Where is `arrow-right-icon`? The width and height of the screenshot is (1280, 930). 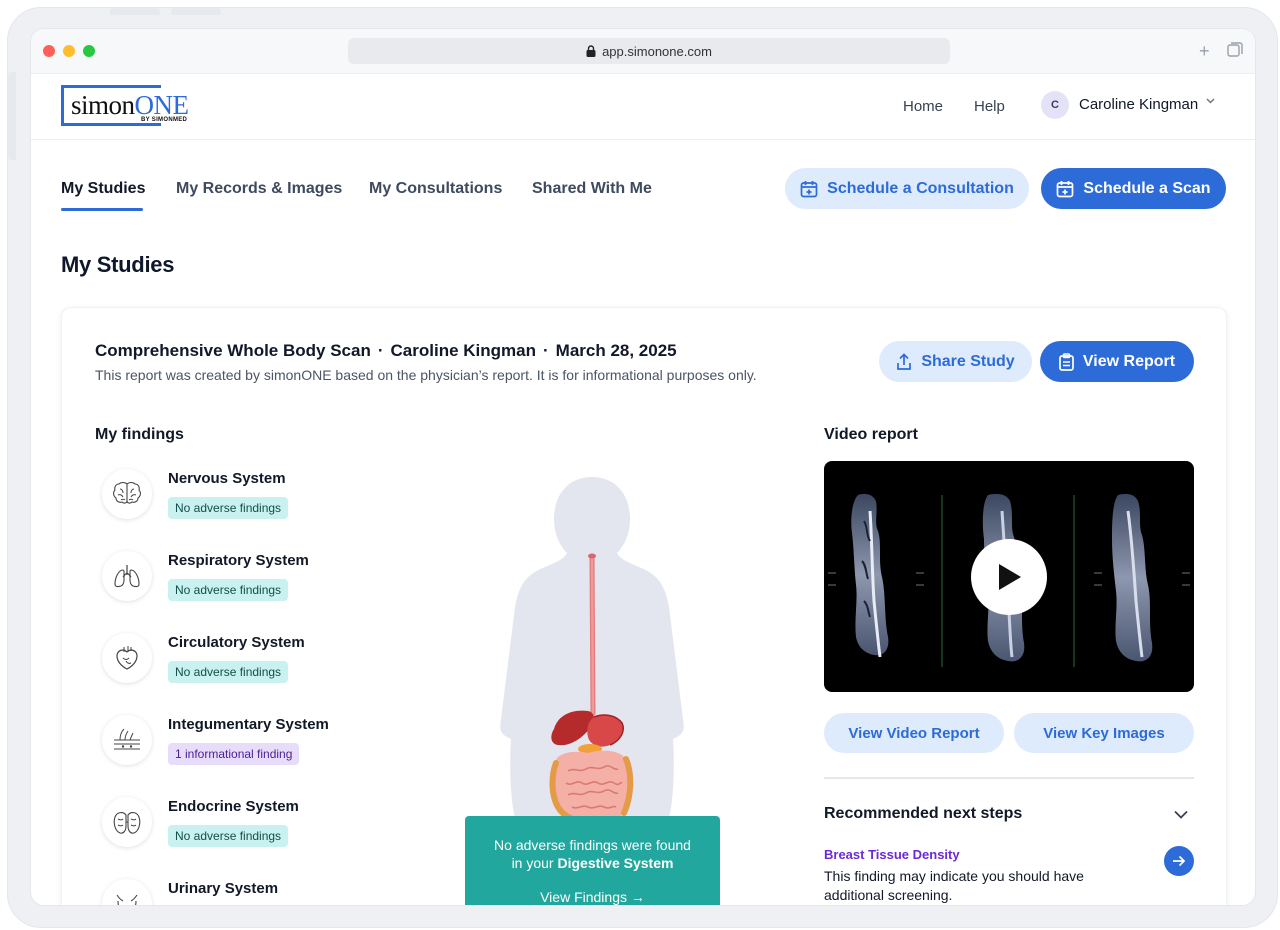 arrow-right-icon is located at coordinates (1179, 861).